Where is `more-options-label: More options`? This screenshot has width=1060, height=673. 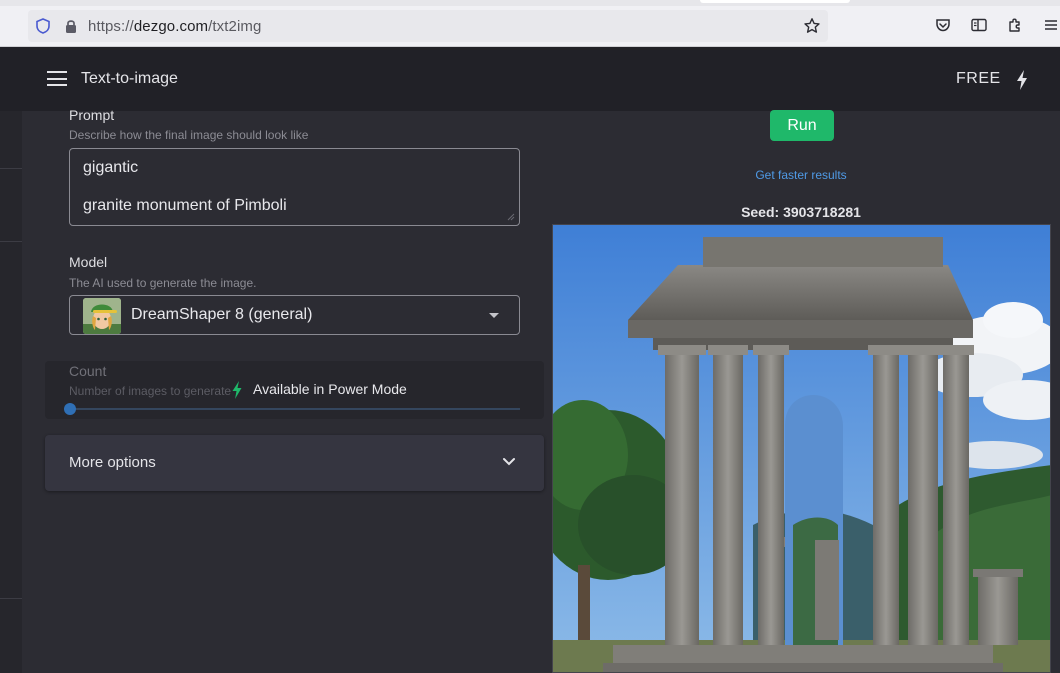 more-options-label: More options is located at coordinates (112, 462).